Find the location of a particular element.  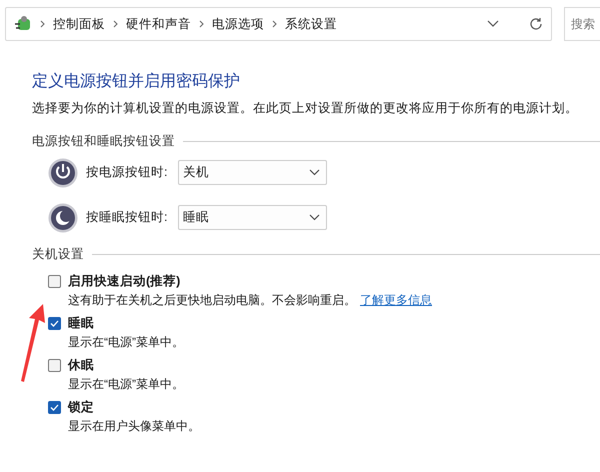

option-label: 锁定 is located at coordinates (334, 407).